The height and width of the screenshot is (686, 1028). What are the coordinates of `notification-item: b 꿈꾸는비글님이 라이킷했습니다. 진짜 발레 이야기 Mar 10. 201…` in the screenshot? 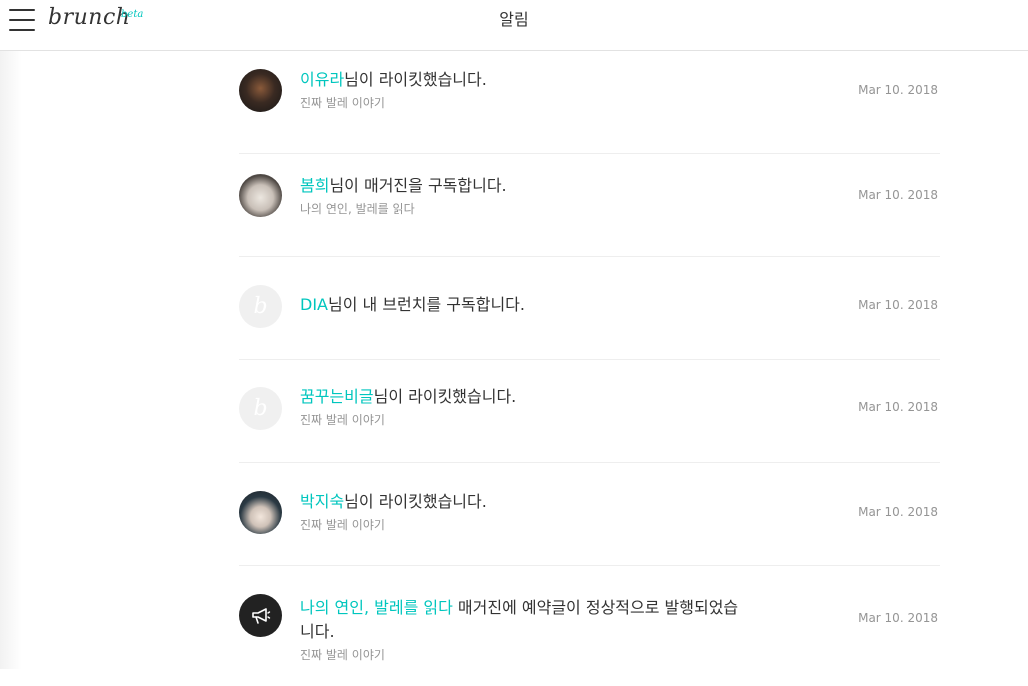 It's located at (589, 411).